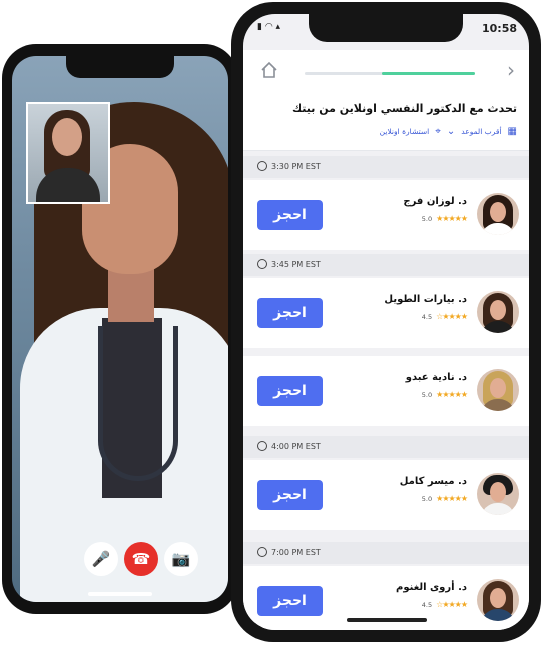 The height and width of the screenshot is (646, 543). Describe the element at coordinates (296, 166) in the screenshot. I see `slot-time: 3:30 PM EST` at that location.